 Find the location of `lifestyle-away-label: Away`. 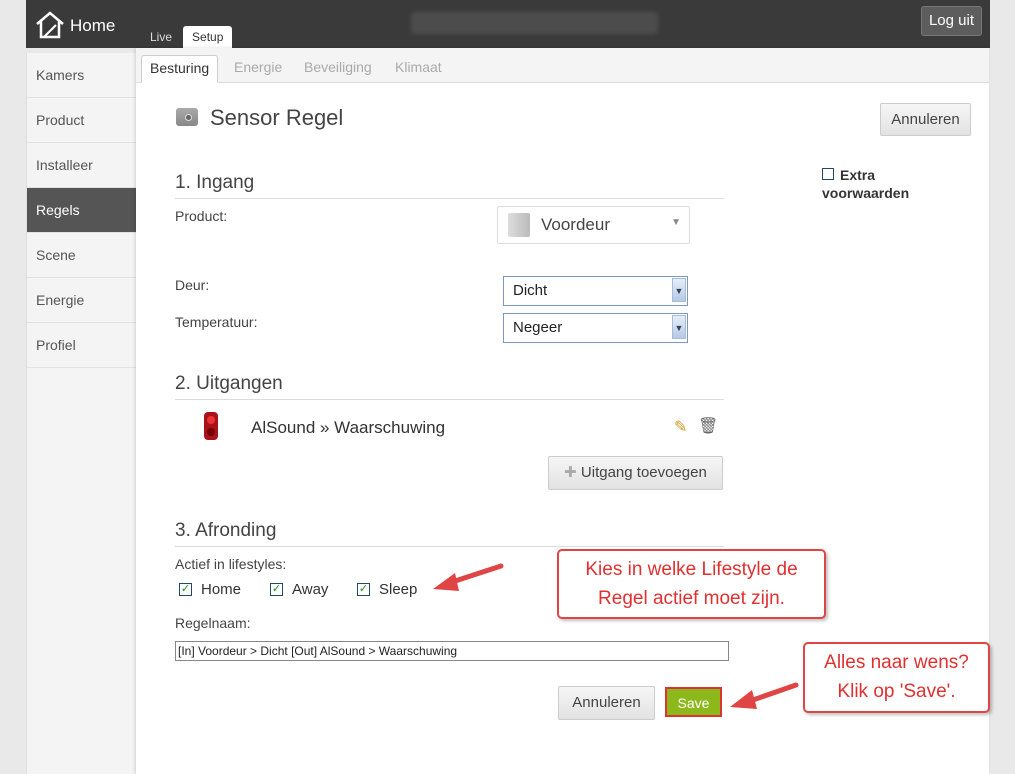

lifestyle-away-label: Away is located at coordinates (310, 589).